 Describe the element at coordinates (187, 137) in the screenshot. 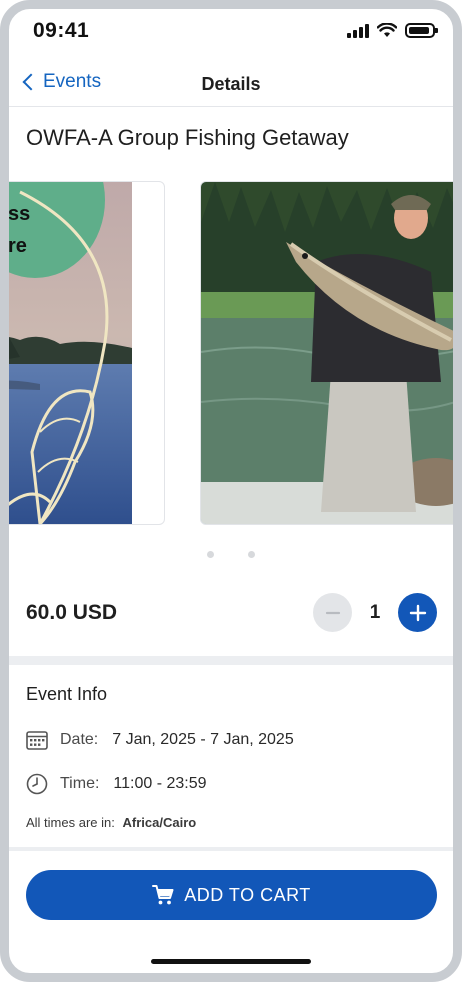

I see `event-title: OWFA-A Group Fishing Getaway` at that location.